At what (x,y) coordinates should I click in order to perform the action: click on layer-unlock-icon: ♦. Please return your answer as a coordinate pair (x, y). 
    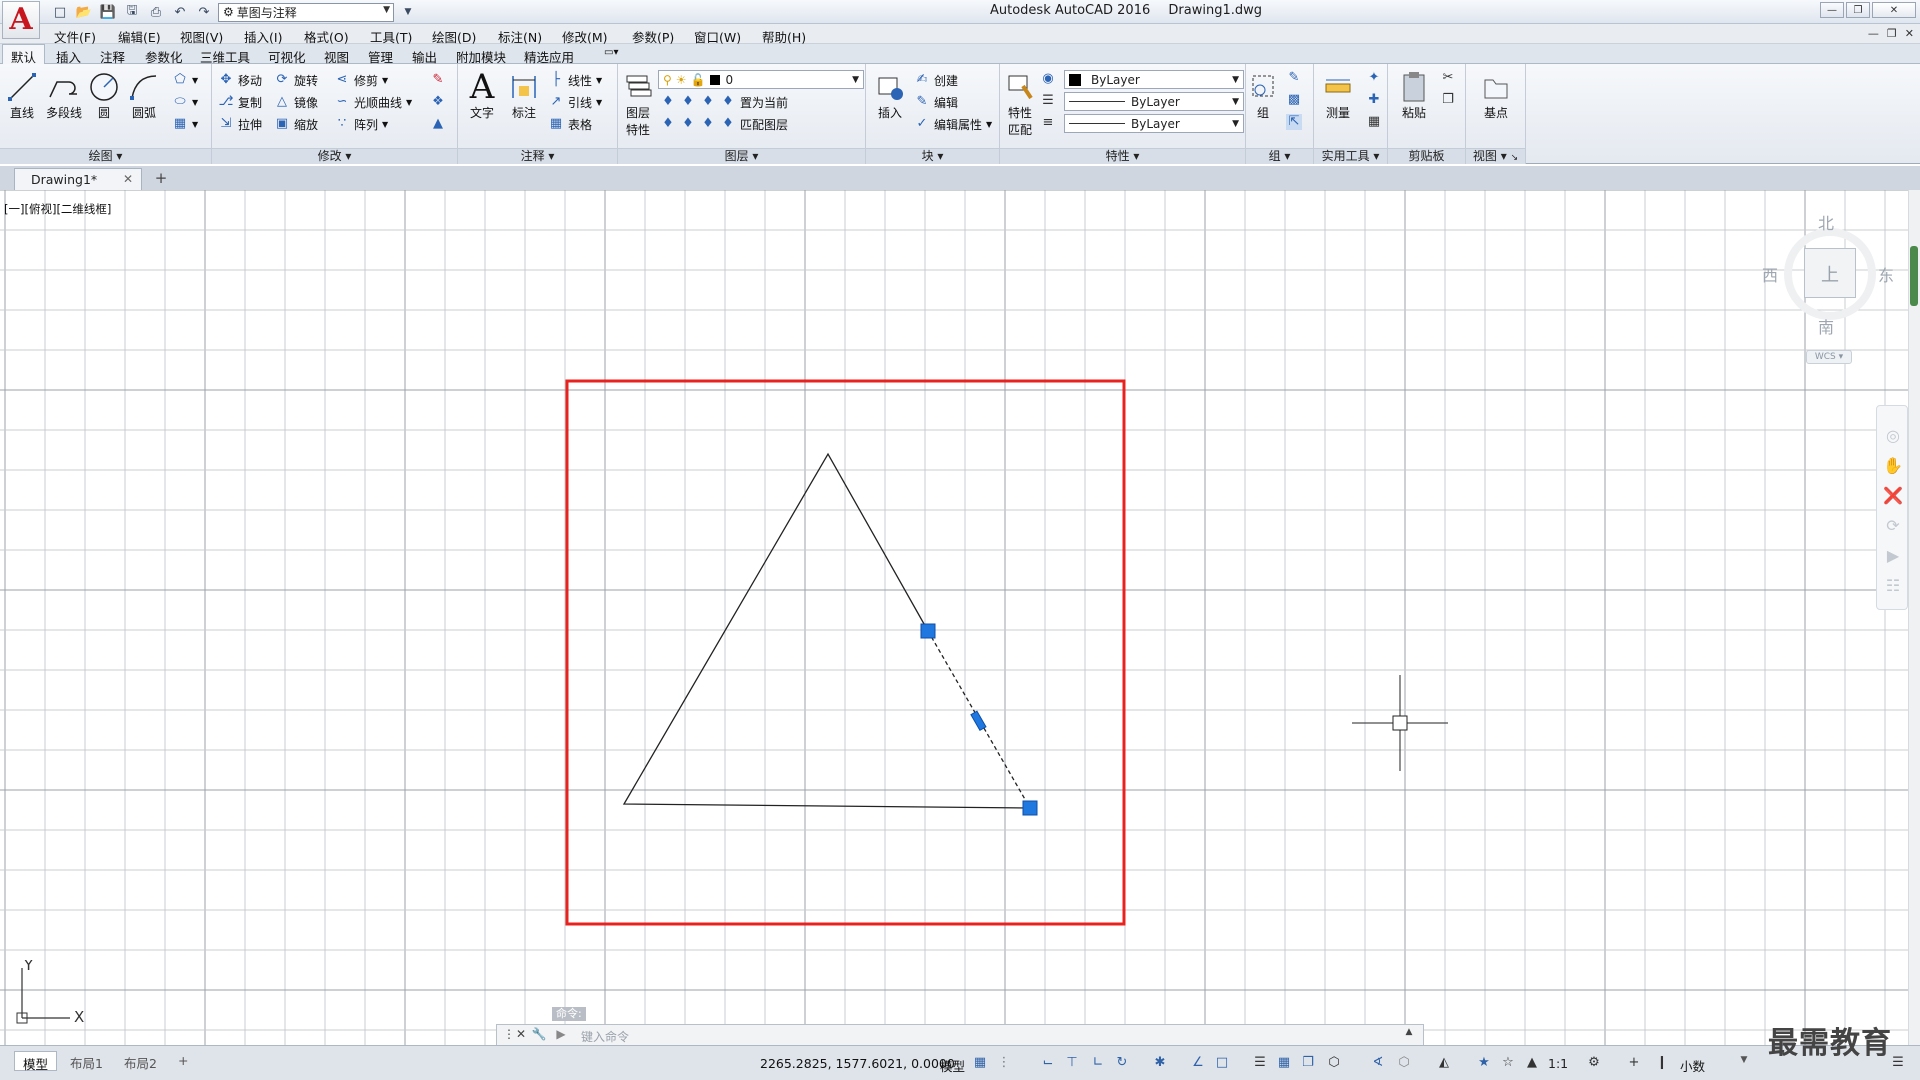
    Looking at the image, I should click on (728, 124).